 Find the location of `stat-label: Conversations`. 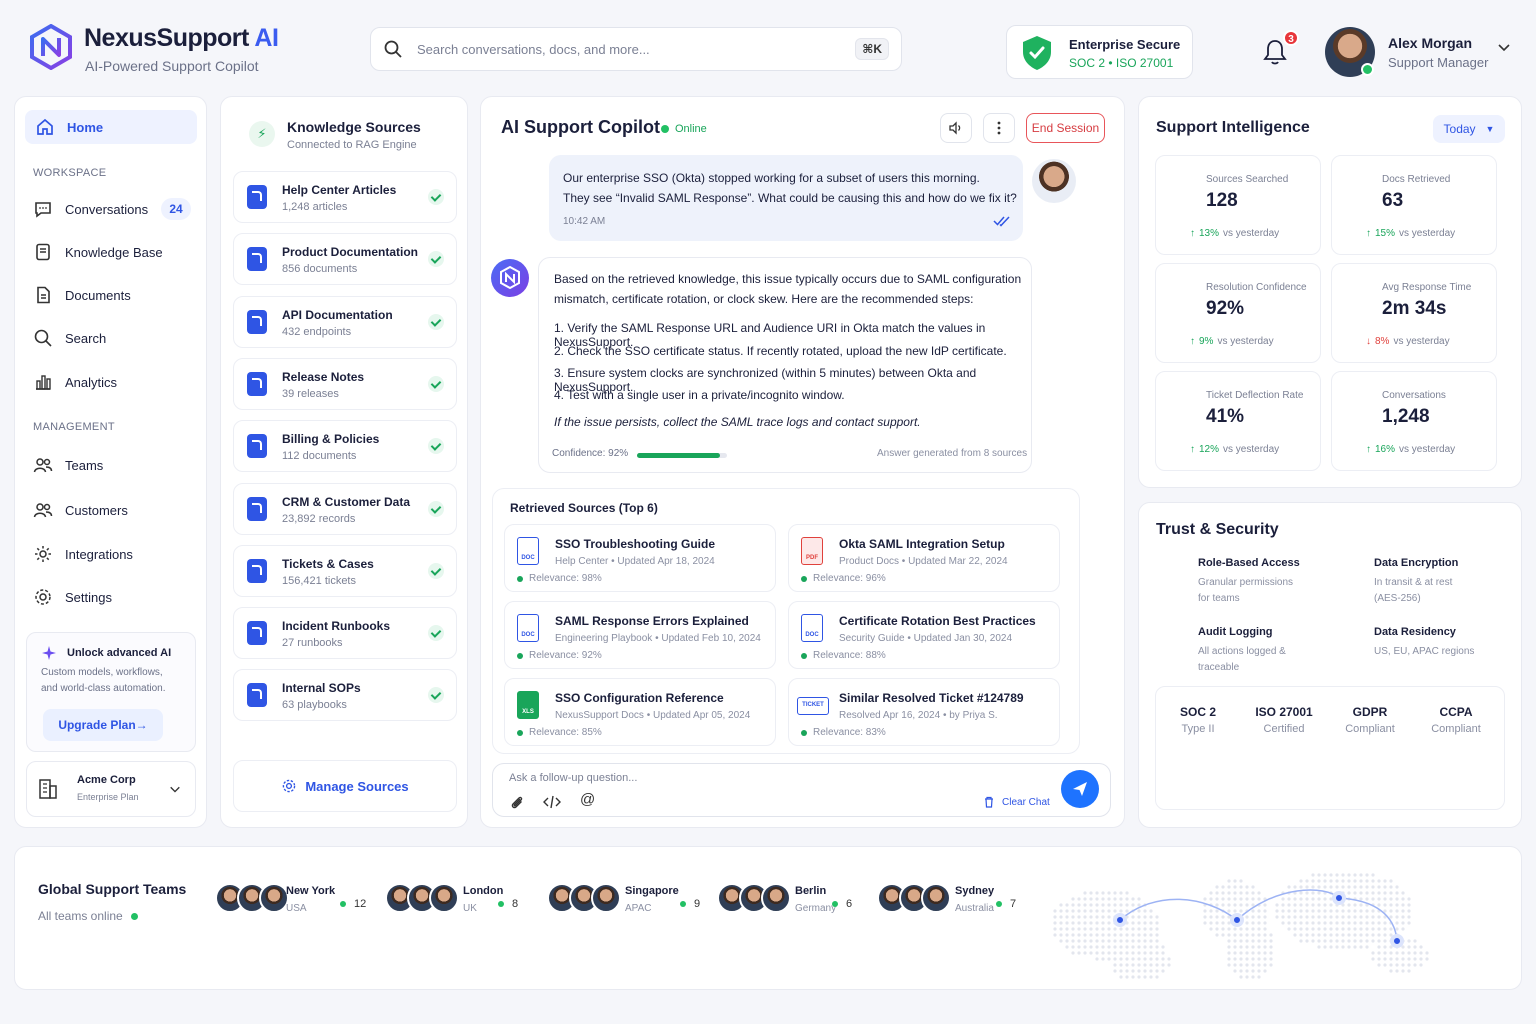

stat-label: Conversations is located at coordinates (1414, 395).